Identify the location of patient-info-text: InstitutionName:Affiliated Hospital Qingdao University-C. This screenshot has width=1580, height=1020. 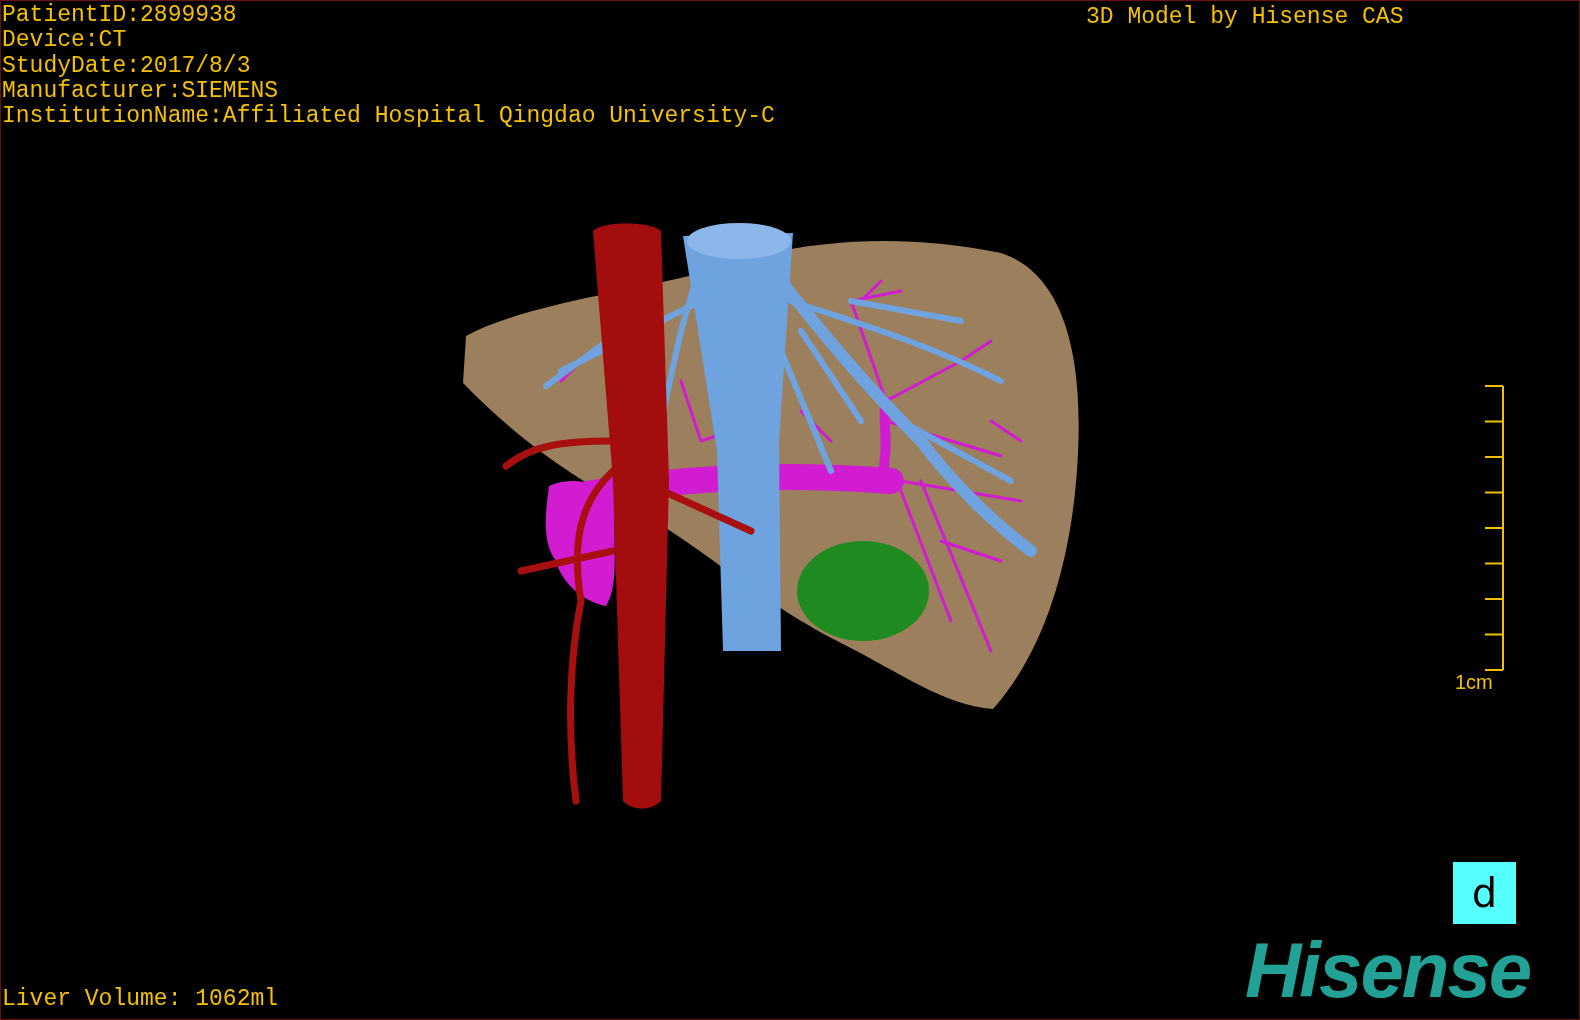
(388, 117).